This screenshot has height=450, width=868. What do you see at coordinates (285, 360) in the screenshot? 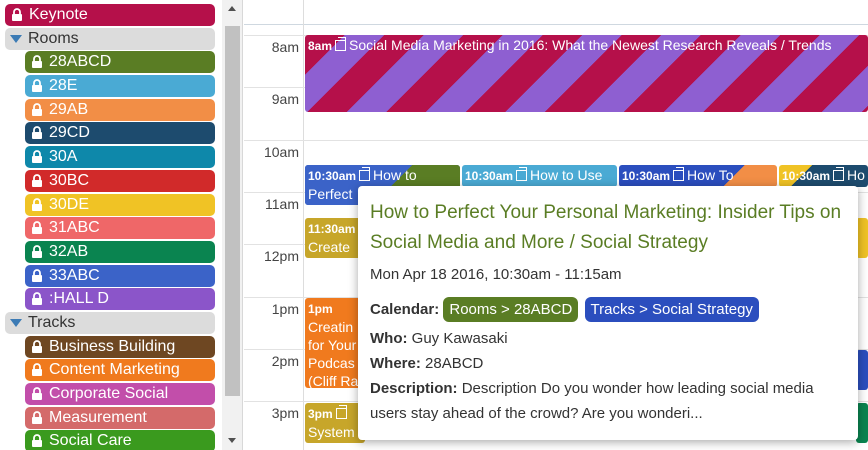
I see `time-label: 2pm` at bounding box center [285, 360].